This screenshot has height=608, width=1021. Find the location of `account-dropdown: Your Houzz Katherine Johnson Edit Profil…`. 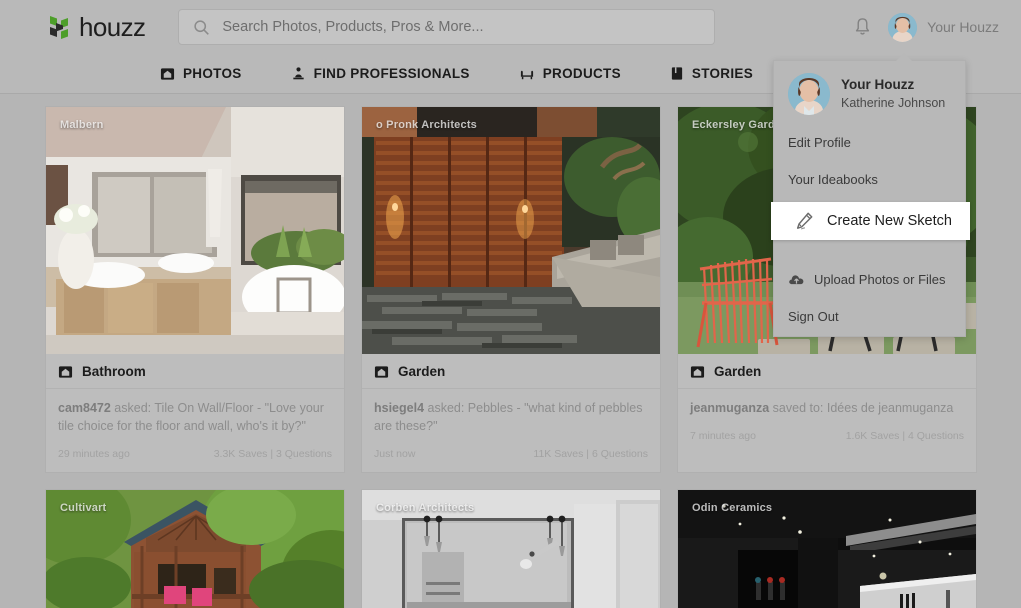

account-dropdown: Your Houzz Katherine Johnson Edit Profil… is located at coordinates (870, 195).